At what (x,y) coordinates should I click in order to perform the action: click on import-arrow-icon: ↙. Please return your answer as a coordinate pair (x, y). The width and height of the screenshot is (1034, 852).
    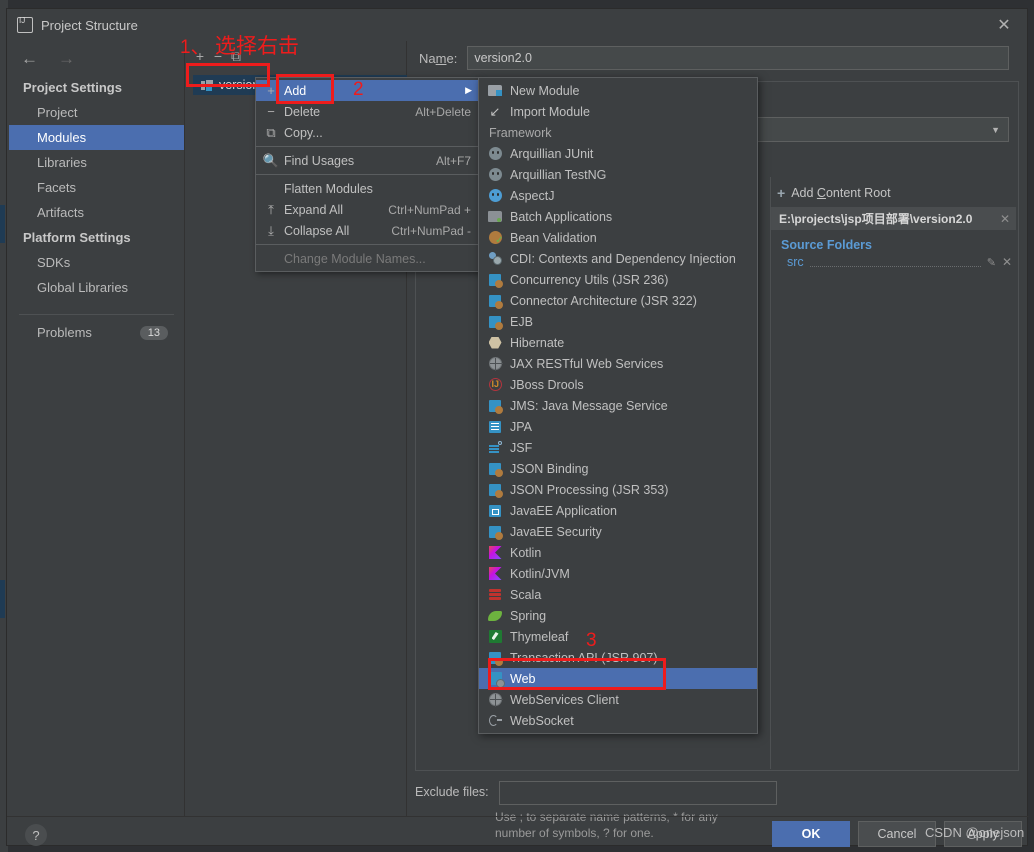
    Looking at the image, I should click on (495, 111).